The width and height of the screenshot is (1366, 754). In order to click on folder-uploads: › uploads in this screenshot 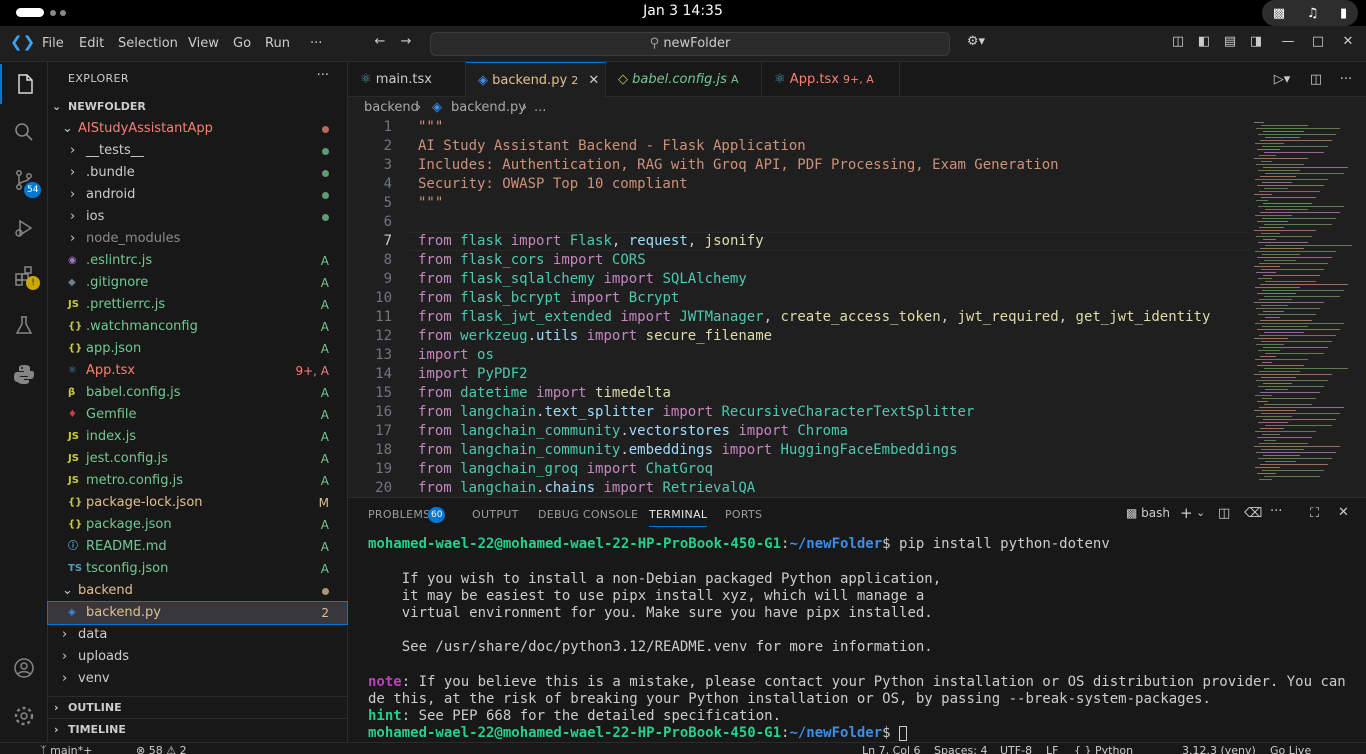, I will do `click(197, 657)`.